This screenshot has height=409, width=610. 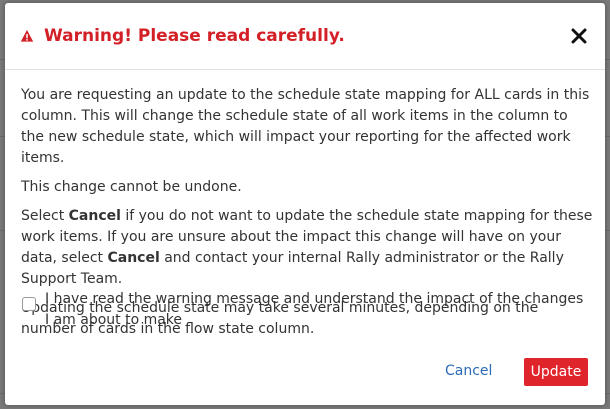 What do you see at coordinates (194, 36) in the screenshot?
I see `dialog-title: Warning! Please read carefully.` at bounding box center [194, 36].